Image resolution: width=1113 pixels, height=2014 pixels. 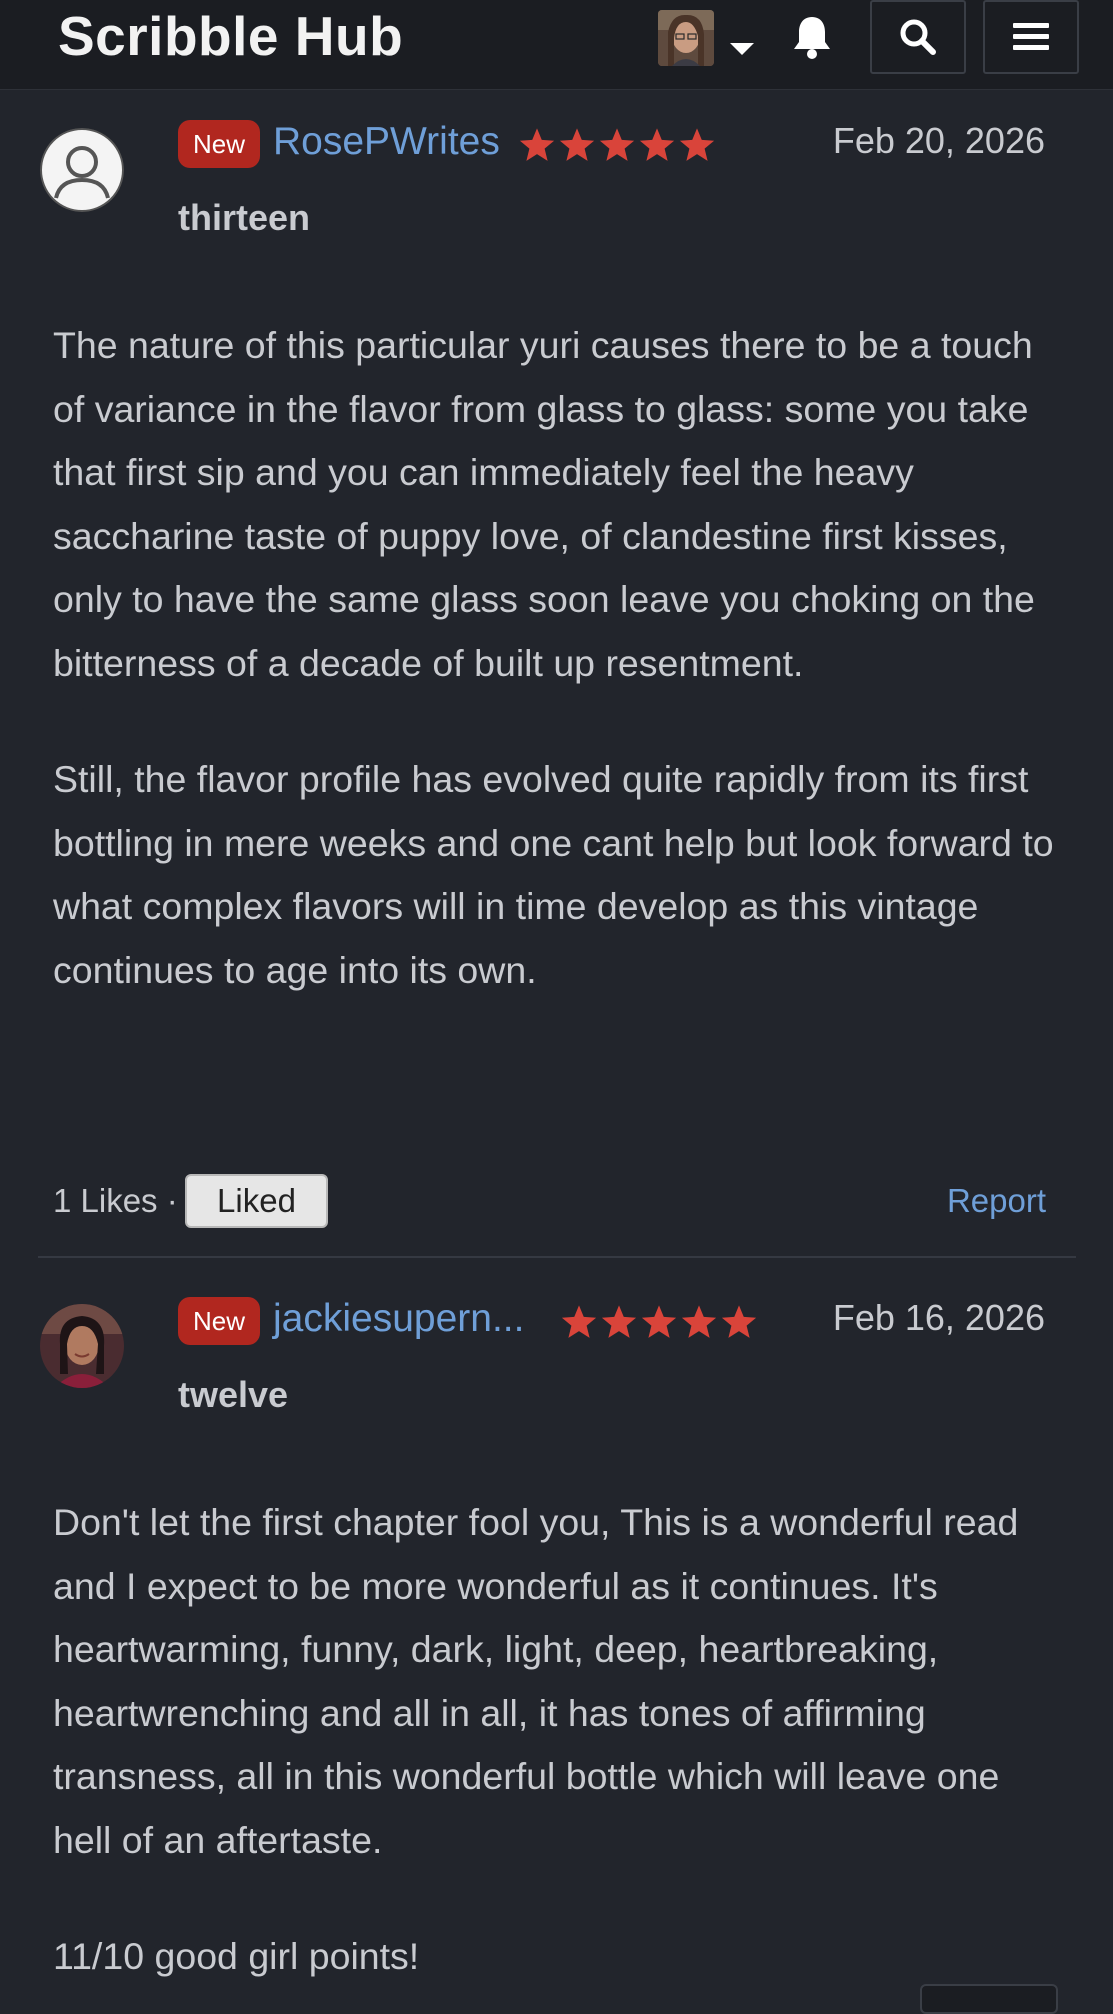 I want to click on user-menu-toggle, so click(x=708, y=38).